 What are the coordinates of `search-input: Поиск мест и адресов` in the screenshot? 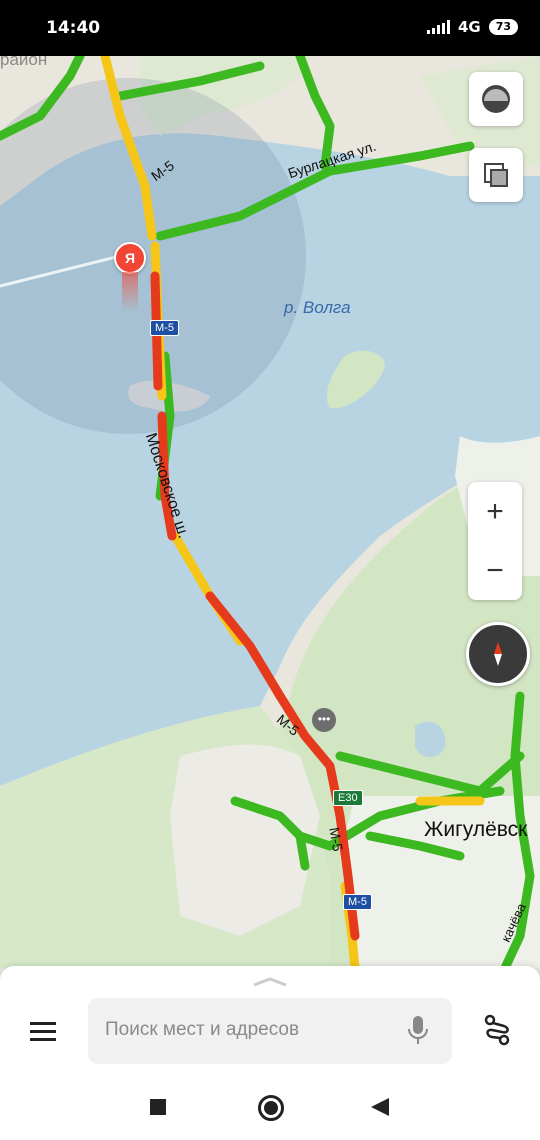 It's located at (270, 1031).